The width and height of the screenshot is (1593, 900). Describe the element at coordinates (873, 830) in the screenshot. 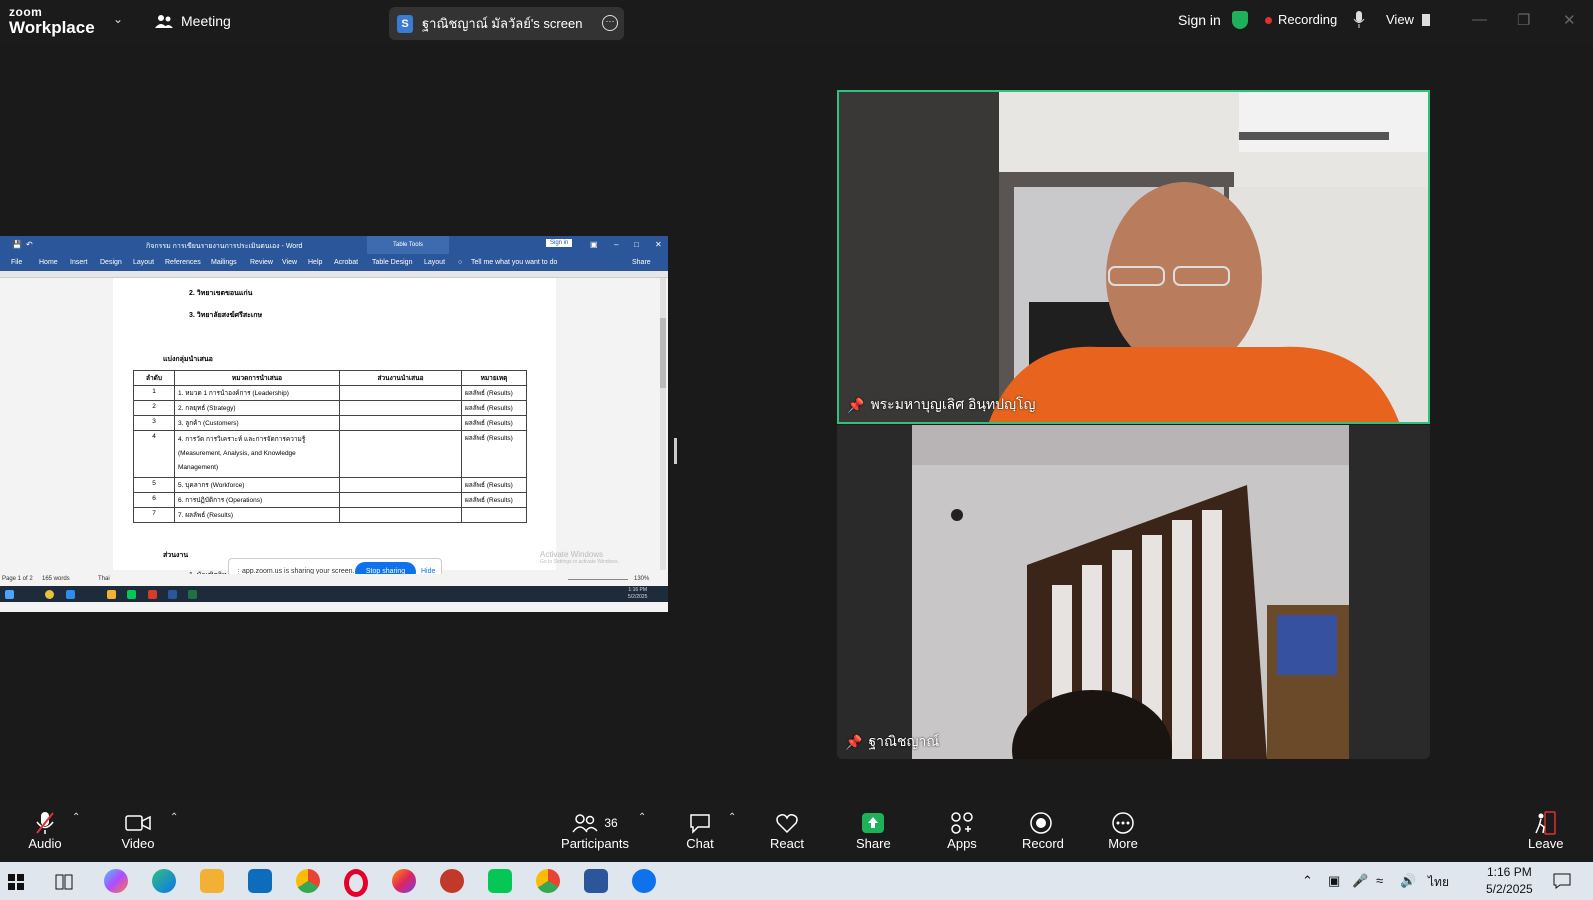

I see `share-button: Share` at that location.